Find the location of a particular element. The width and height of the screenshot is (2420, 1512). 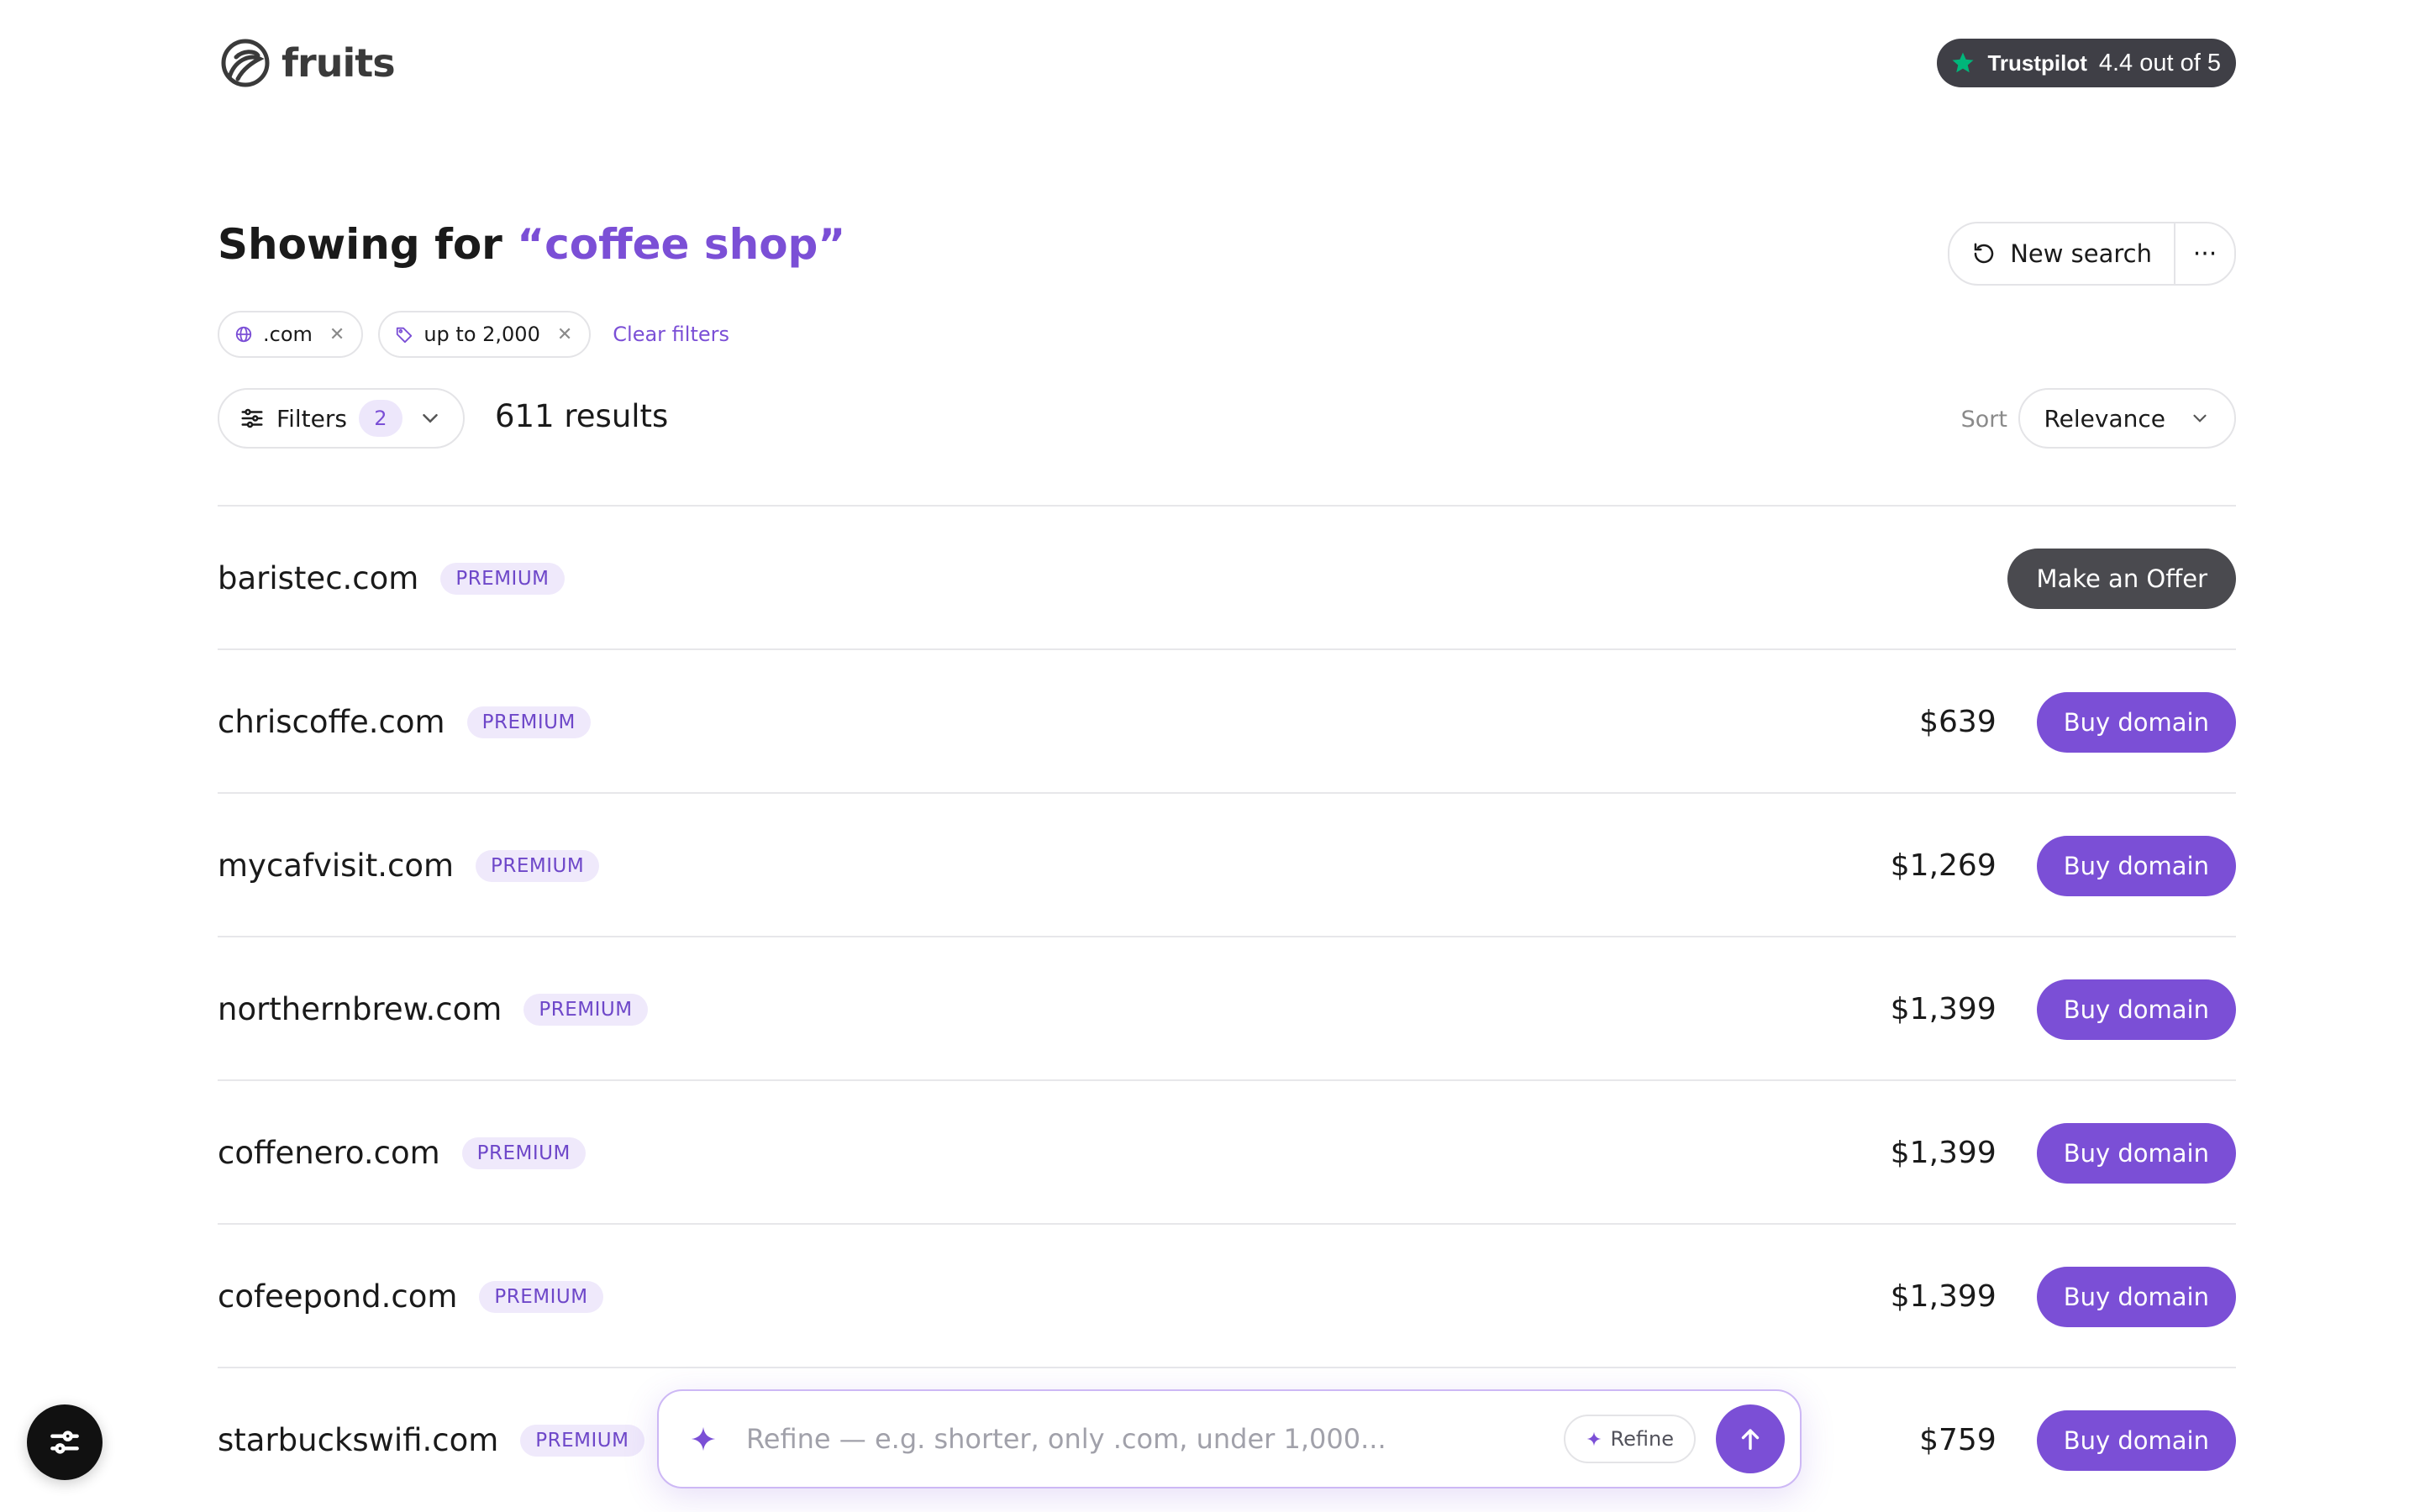

domain-row: northernbrew.com PREMIUM $1,399 Buy domain is located at coordinates (1227, 1007).